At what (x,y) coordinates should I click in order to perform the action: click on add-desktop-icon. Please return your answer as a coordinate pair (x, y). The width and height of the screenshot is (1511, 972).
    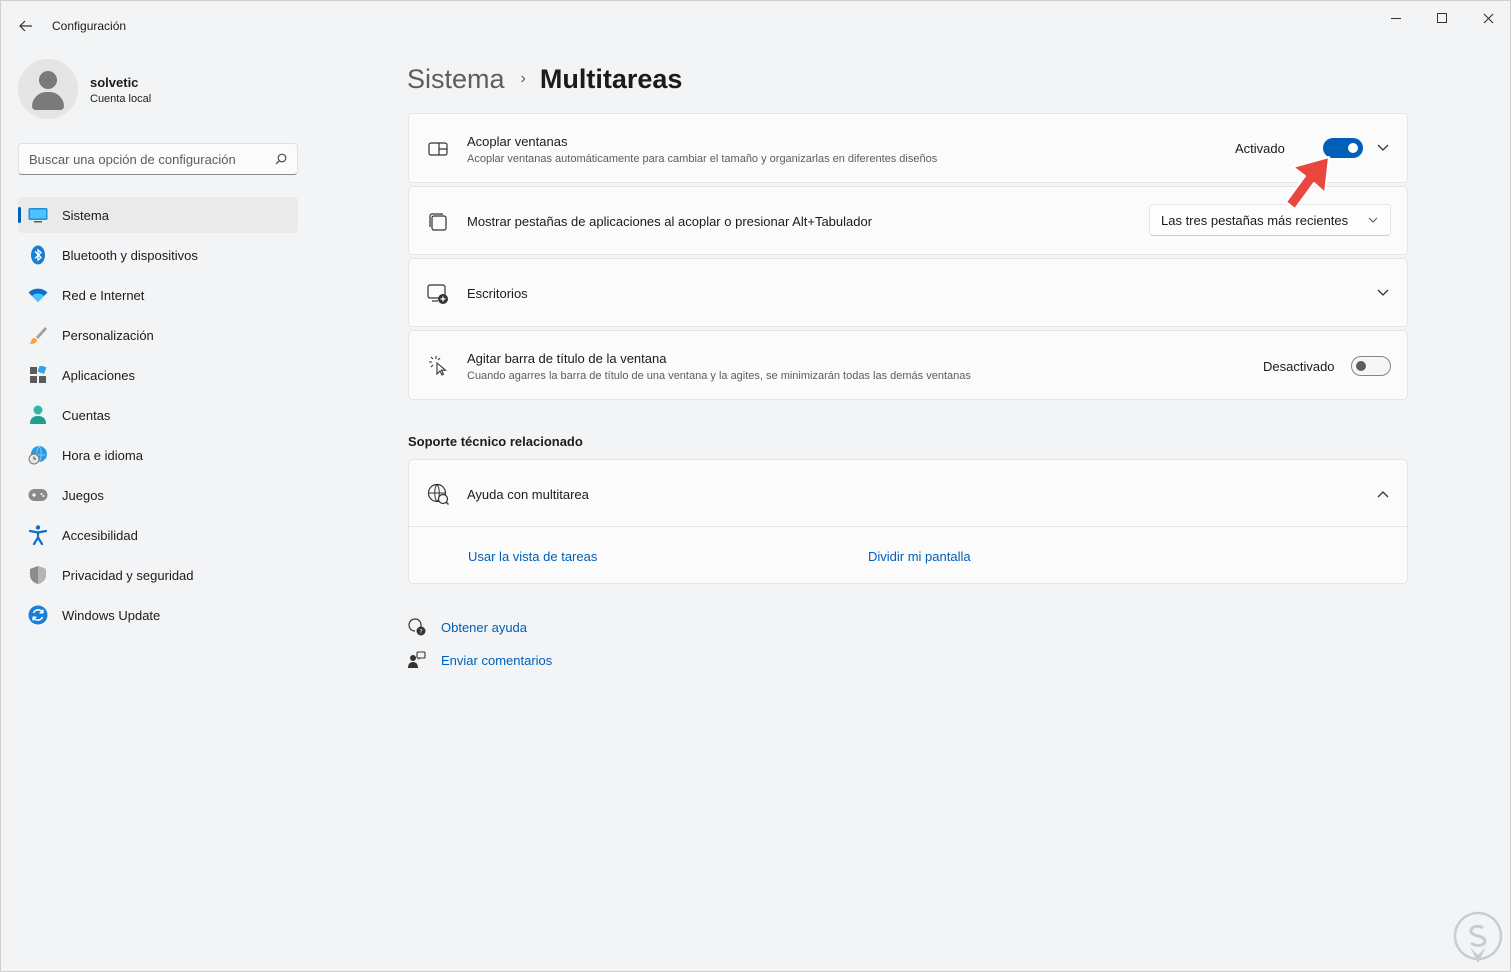
    Looking at the image, I should click on (438, 294).